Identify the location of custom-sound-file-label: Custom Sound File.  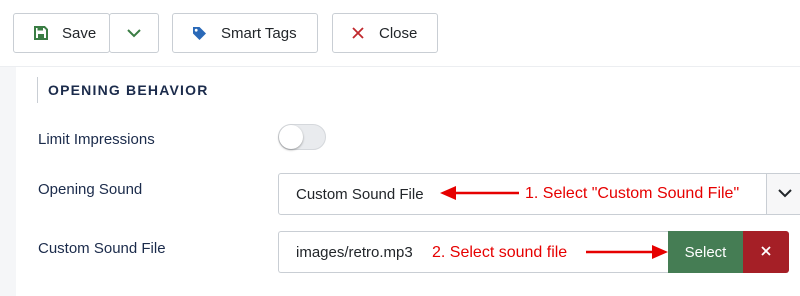
(102, 248).